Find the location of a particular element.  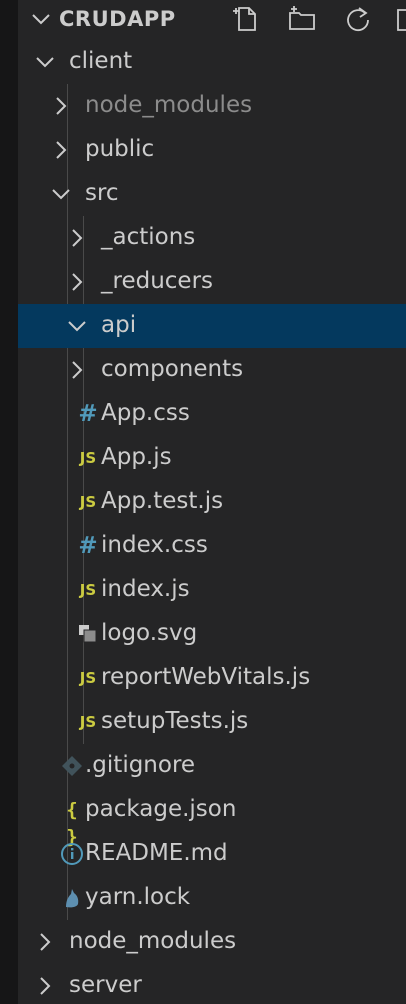

info-circle-icon is located at coordinates (72, 854).